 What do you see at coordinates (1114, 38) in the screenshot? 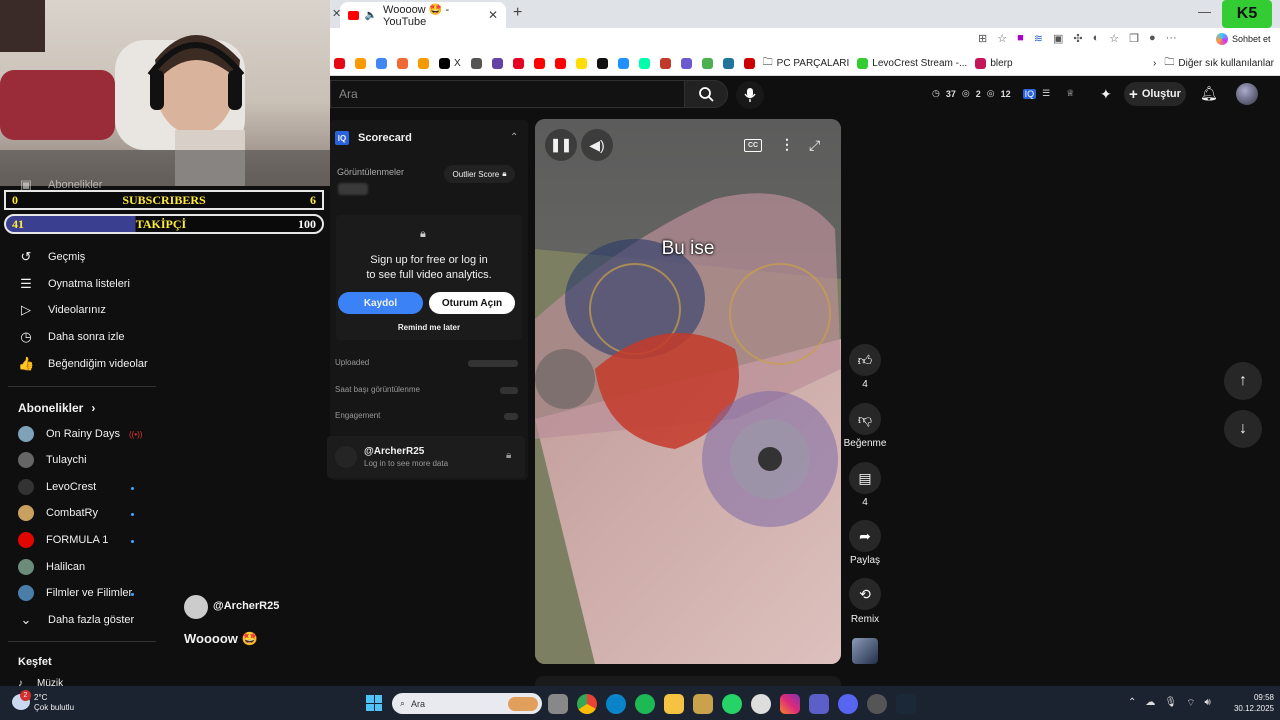
I see `favorites-icon: ☆` at bounding box center [1114, 38].